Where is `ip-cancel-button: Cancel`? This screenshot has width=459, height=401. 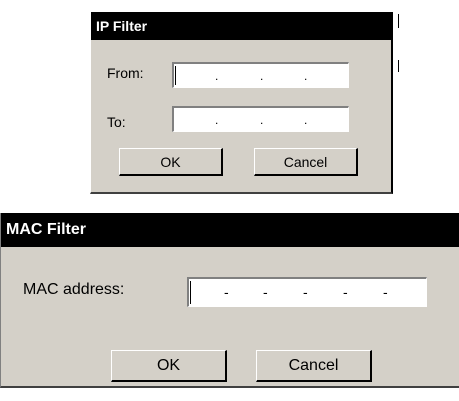 ip-cancel-button: Cancel is located at coordinates (306, 162).